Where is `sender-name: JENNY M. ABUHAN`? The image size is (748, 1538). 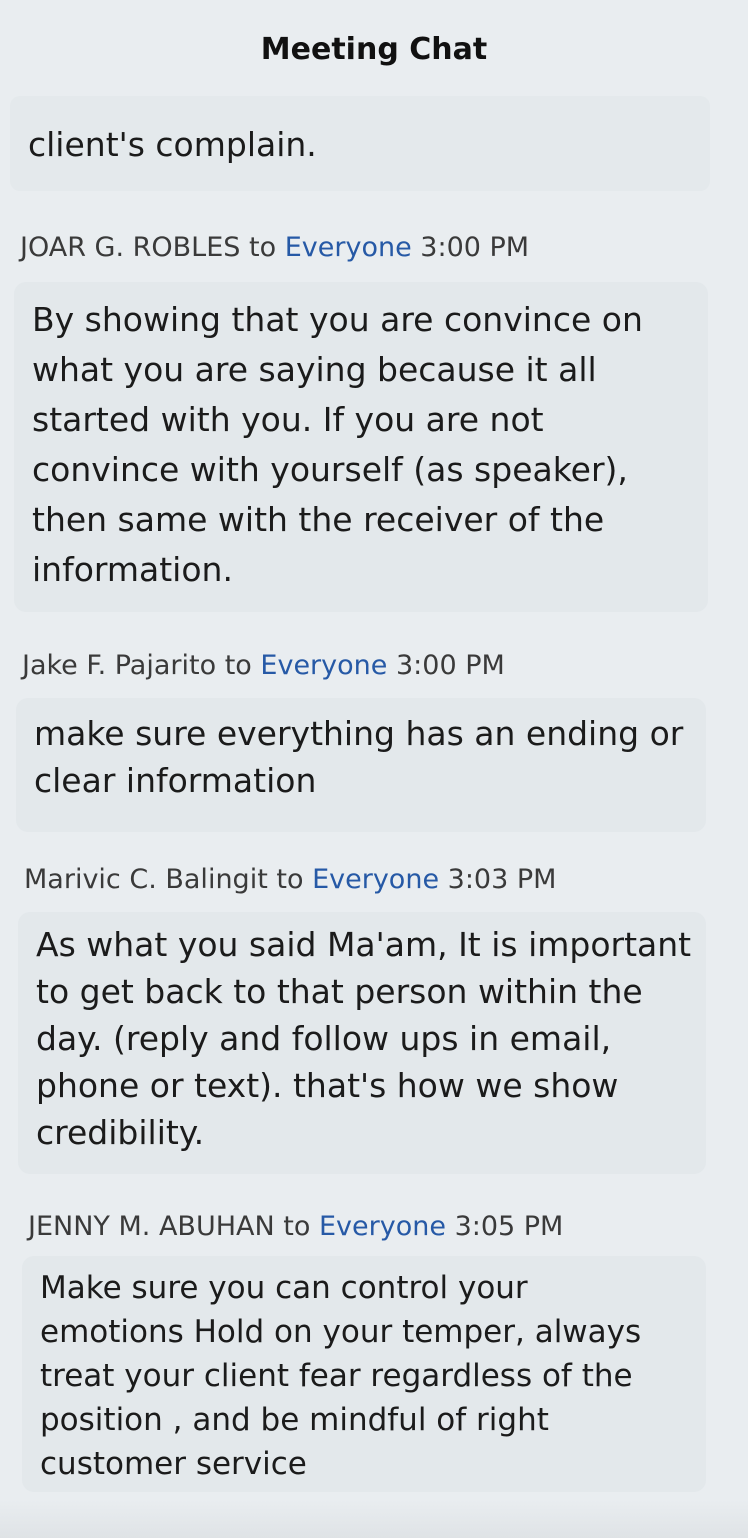 sender-name: JENNY M. ABUHAN is located at coordinates (151, 1226).